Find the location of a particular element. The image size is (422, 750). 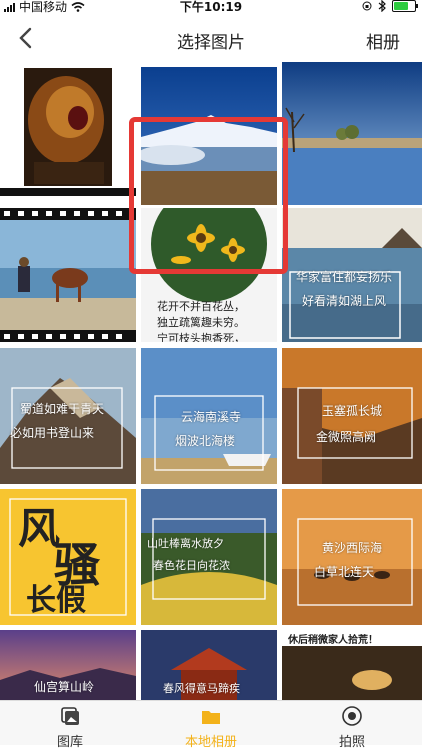

photo-calligraphy-poster: 风 骚 长假 is located at coordinates (68, 557).